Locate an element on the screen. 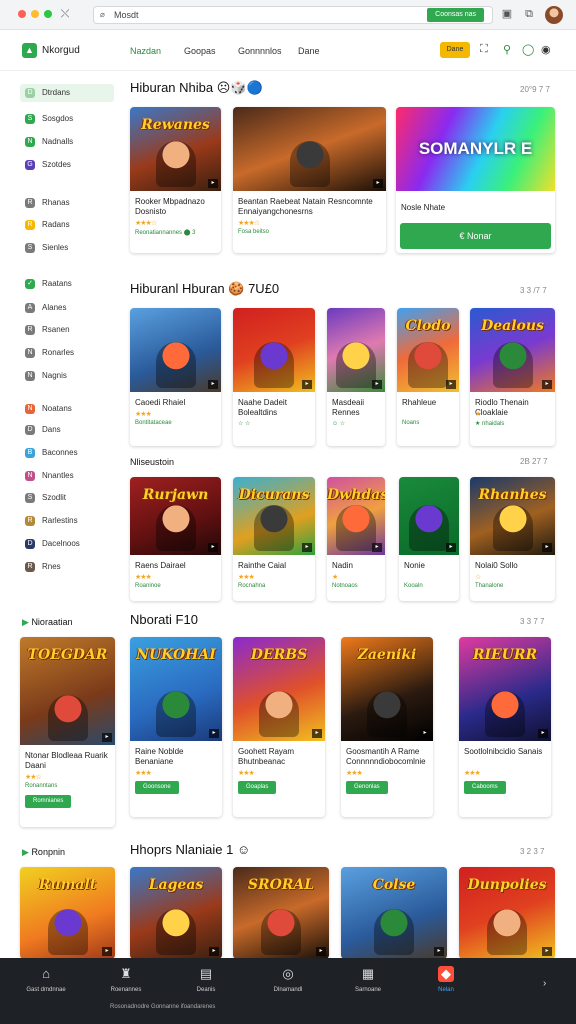 The image size is (576, 1024). sidebar-item-17: S Szodlit is located at coordinates (67, 498).